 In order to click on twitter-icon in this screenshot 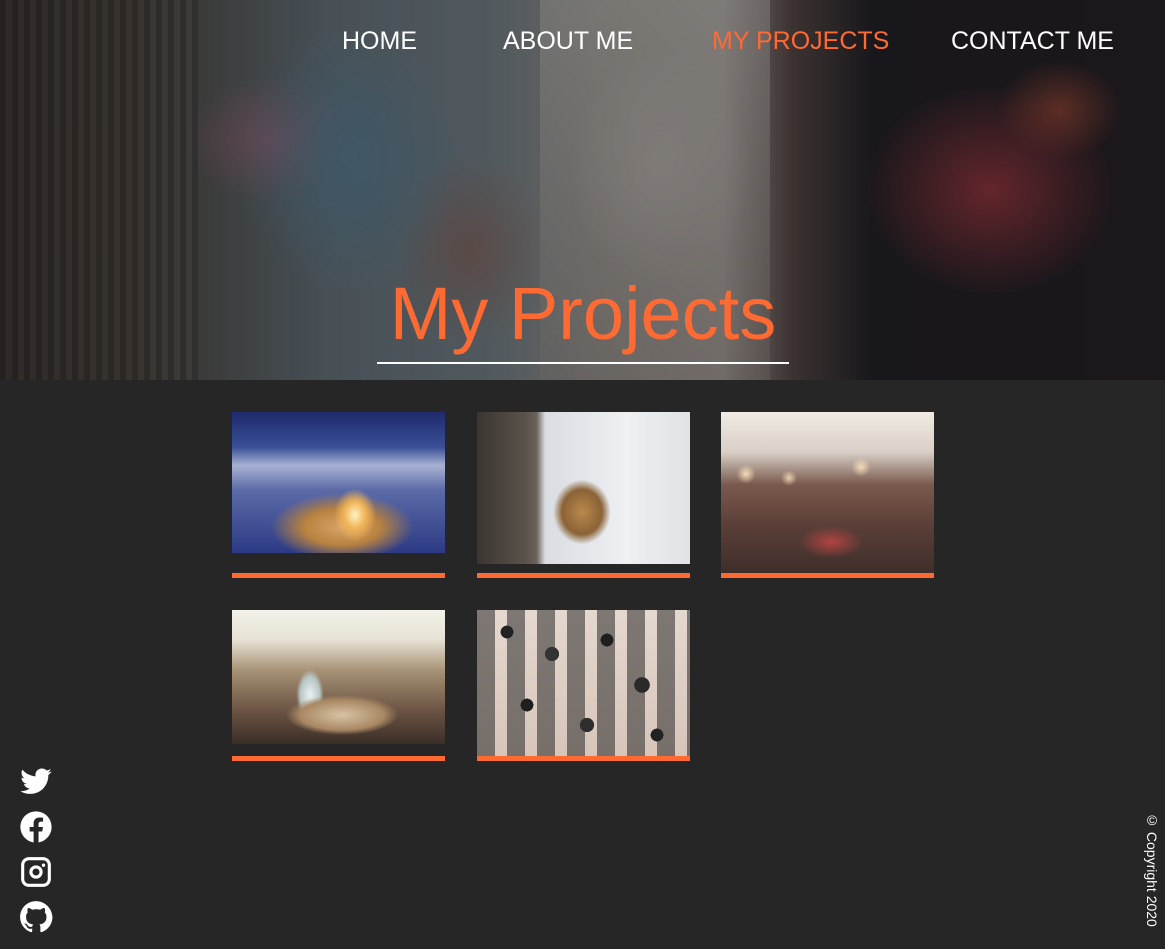, I will do `click(36, 782)`.